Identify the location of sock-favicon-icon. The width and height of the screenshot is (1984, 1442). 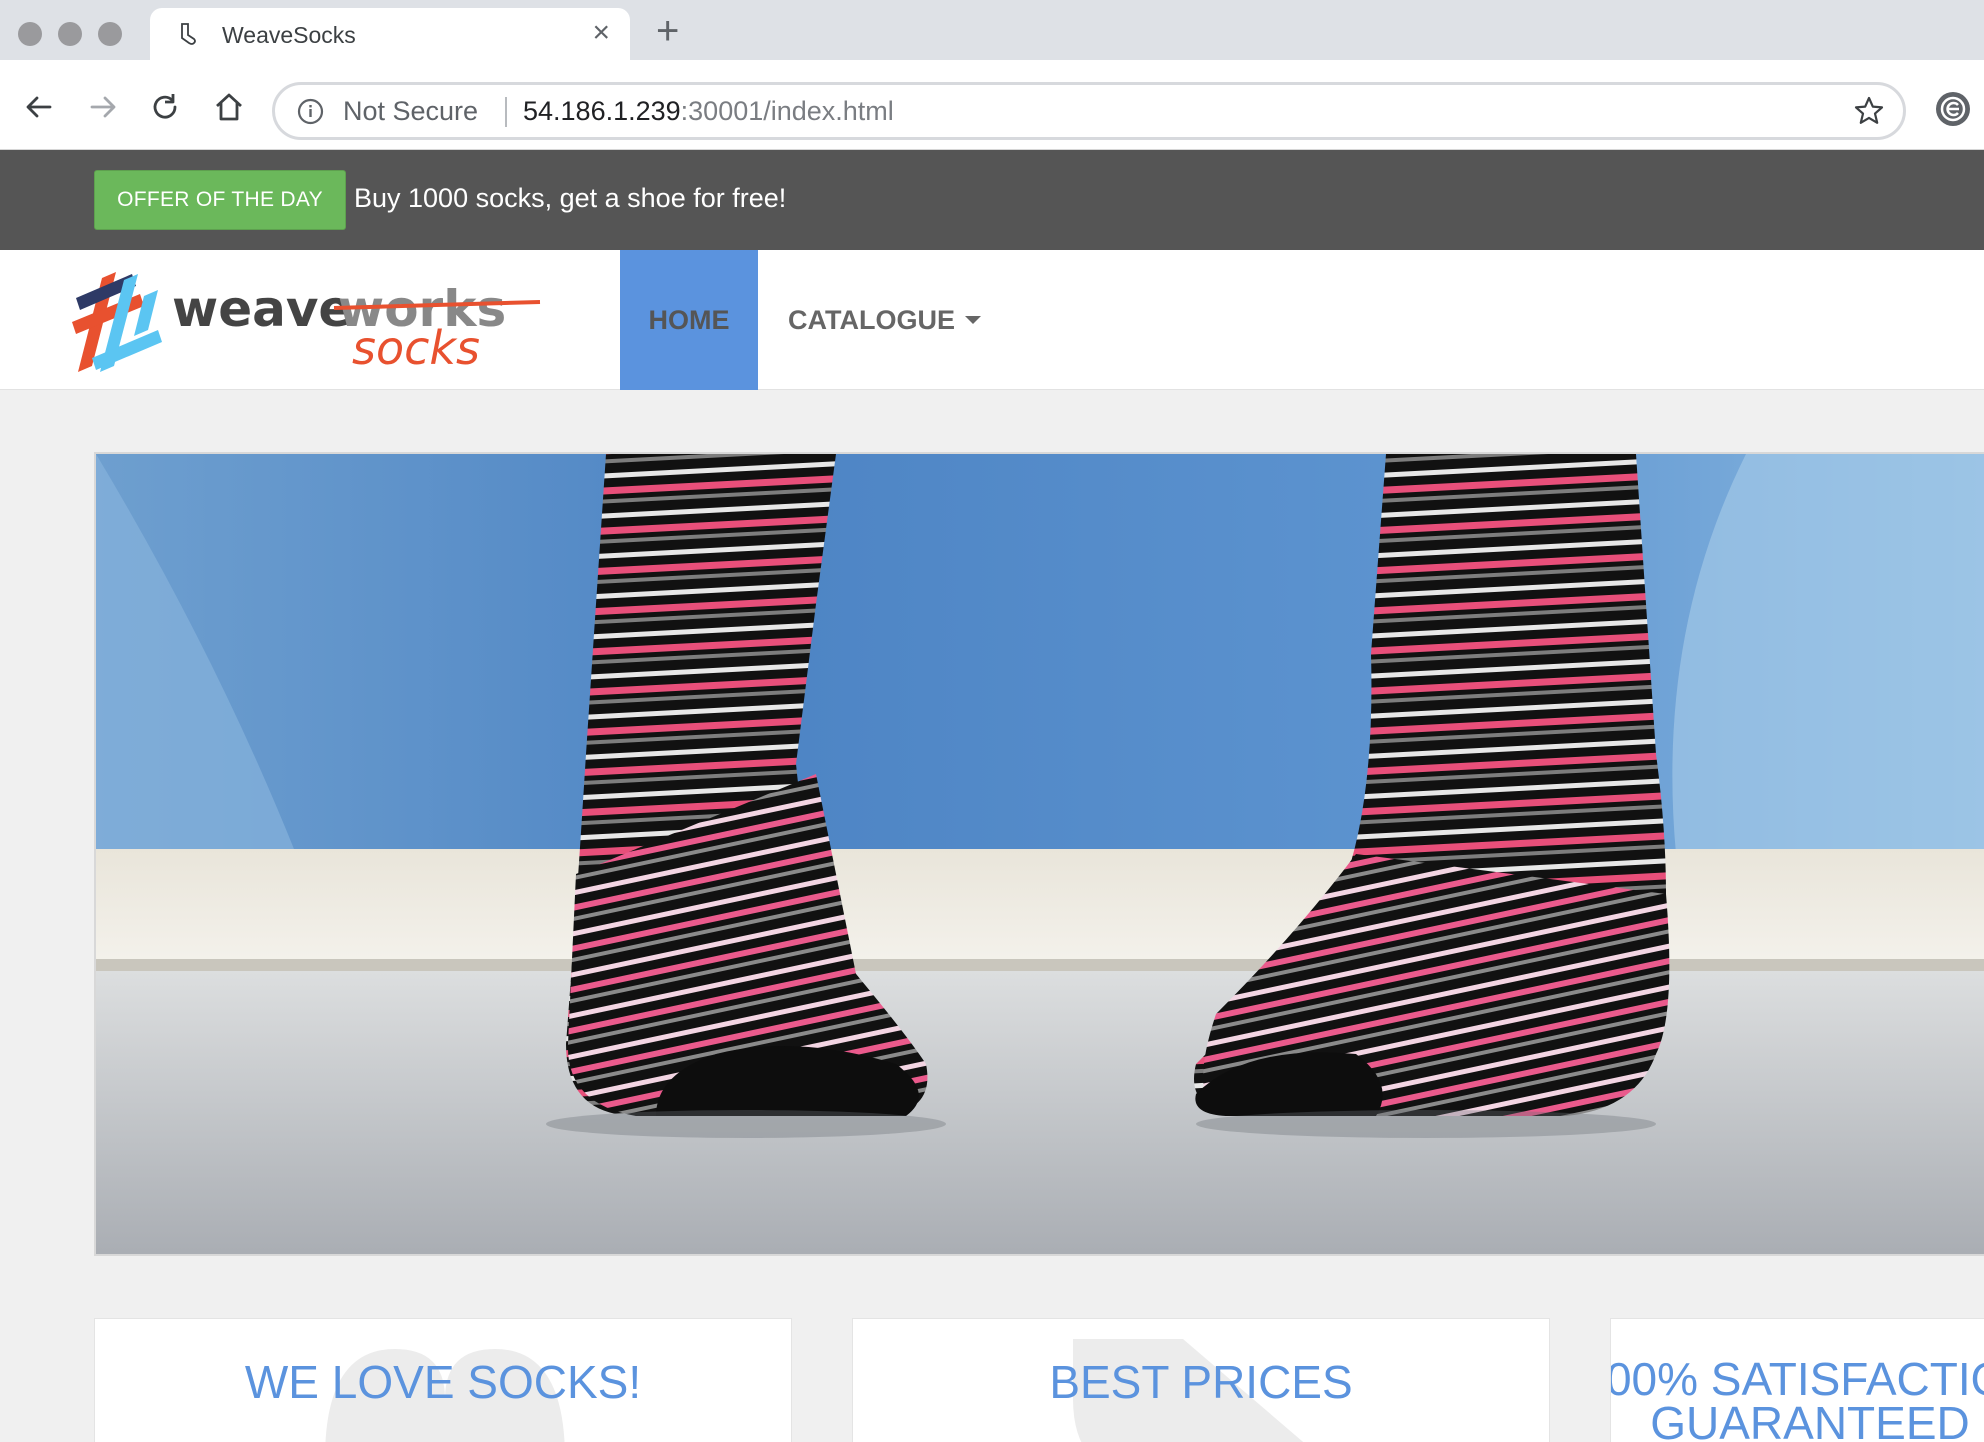
(188, 34).